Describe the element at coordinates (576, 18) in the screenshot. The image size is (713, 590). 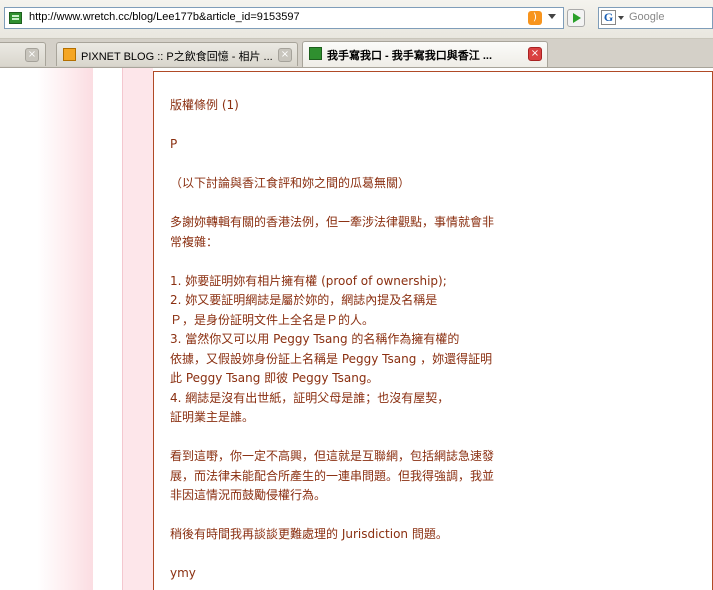
I see `go-arrow-icon` at that location.